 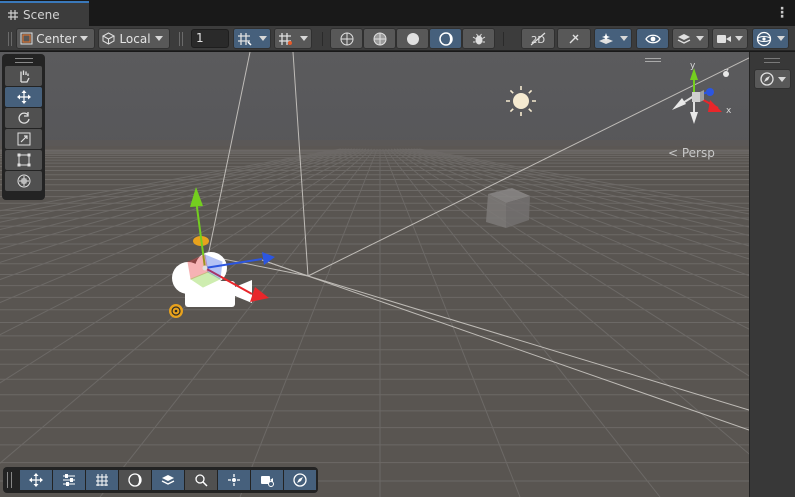 I want to click on rect-tool-icon, so click(x=23, y=160).